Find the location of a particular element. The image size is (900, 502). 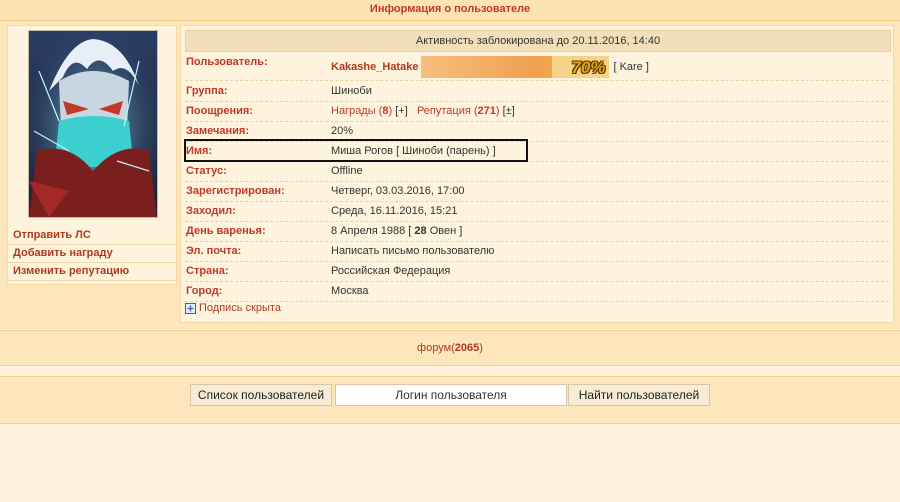

send-pm-link: Отправить ЛС is located at coordinates (92, 236).